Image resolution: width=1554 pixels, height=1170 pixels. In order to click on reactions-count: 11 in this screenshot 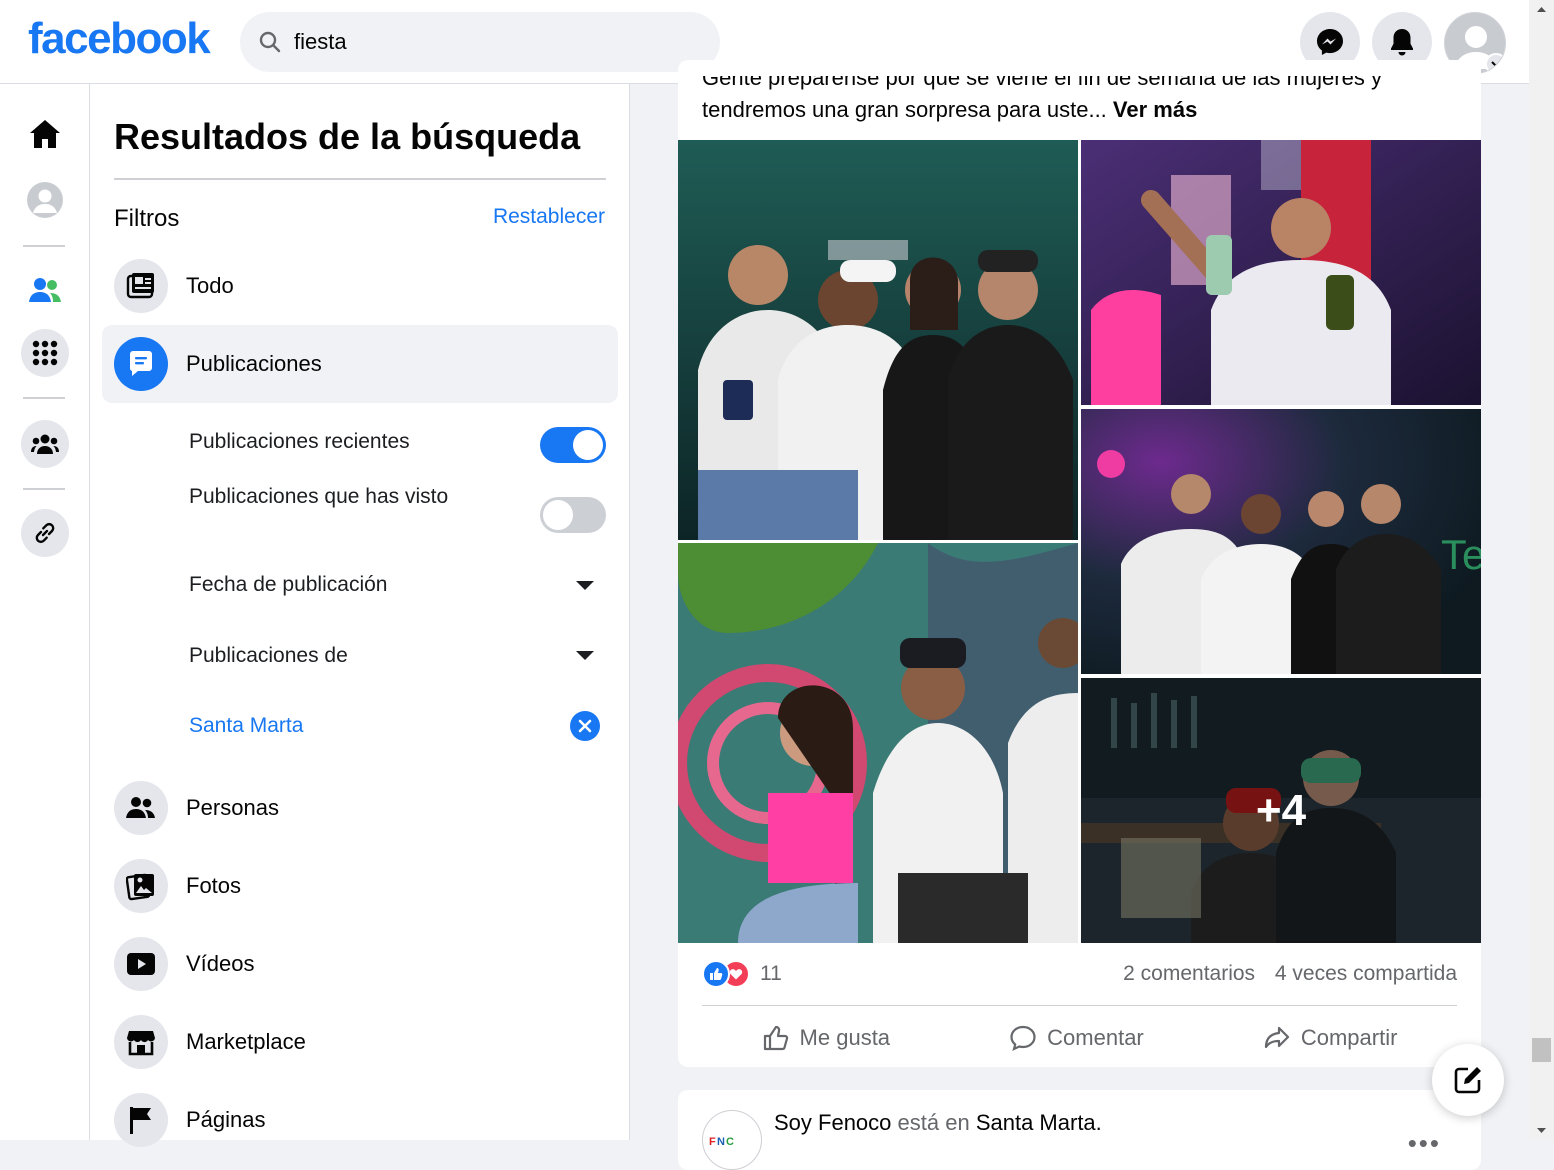, I will do `click(771, 973)`.